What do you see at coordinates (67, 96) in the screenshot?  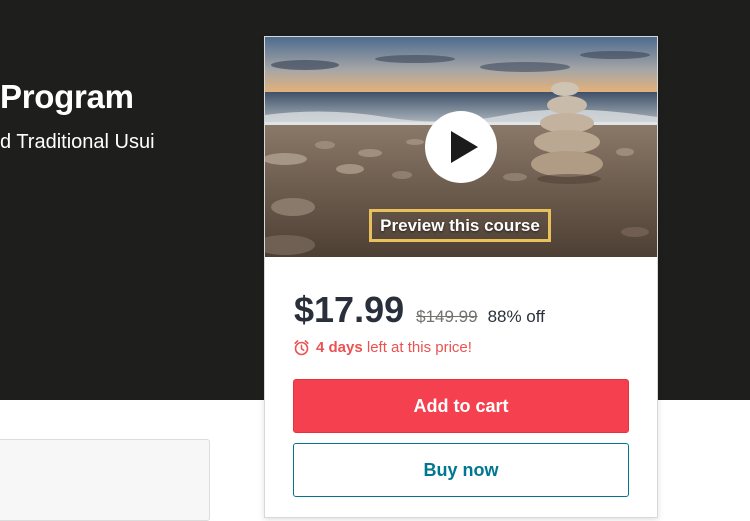 I see `course-title: Program` at bounding box center [67, 96].